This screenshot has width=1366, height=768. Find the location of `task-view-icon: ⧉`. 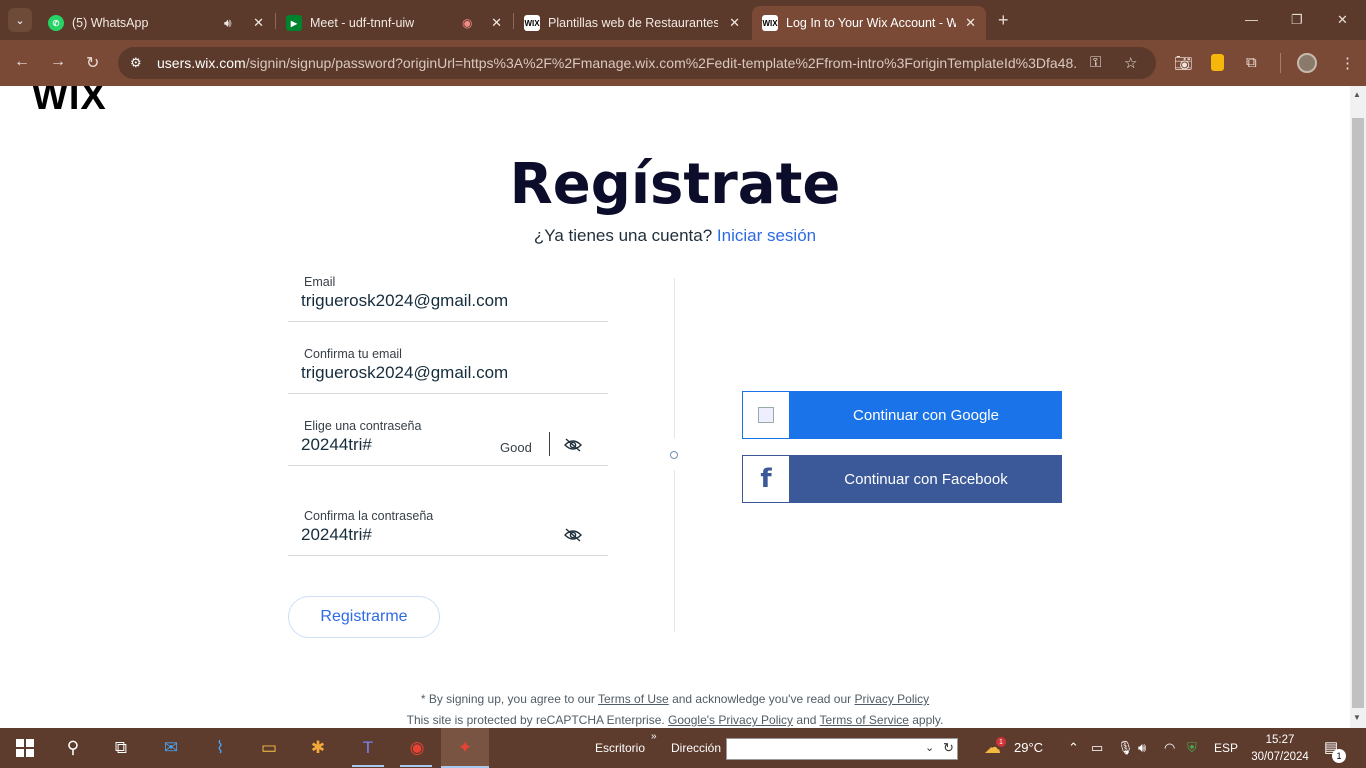

task-view-icon: ⧉ is located at coordinates (121, 748).